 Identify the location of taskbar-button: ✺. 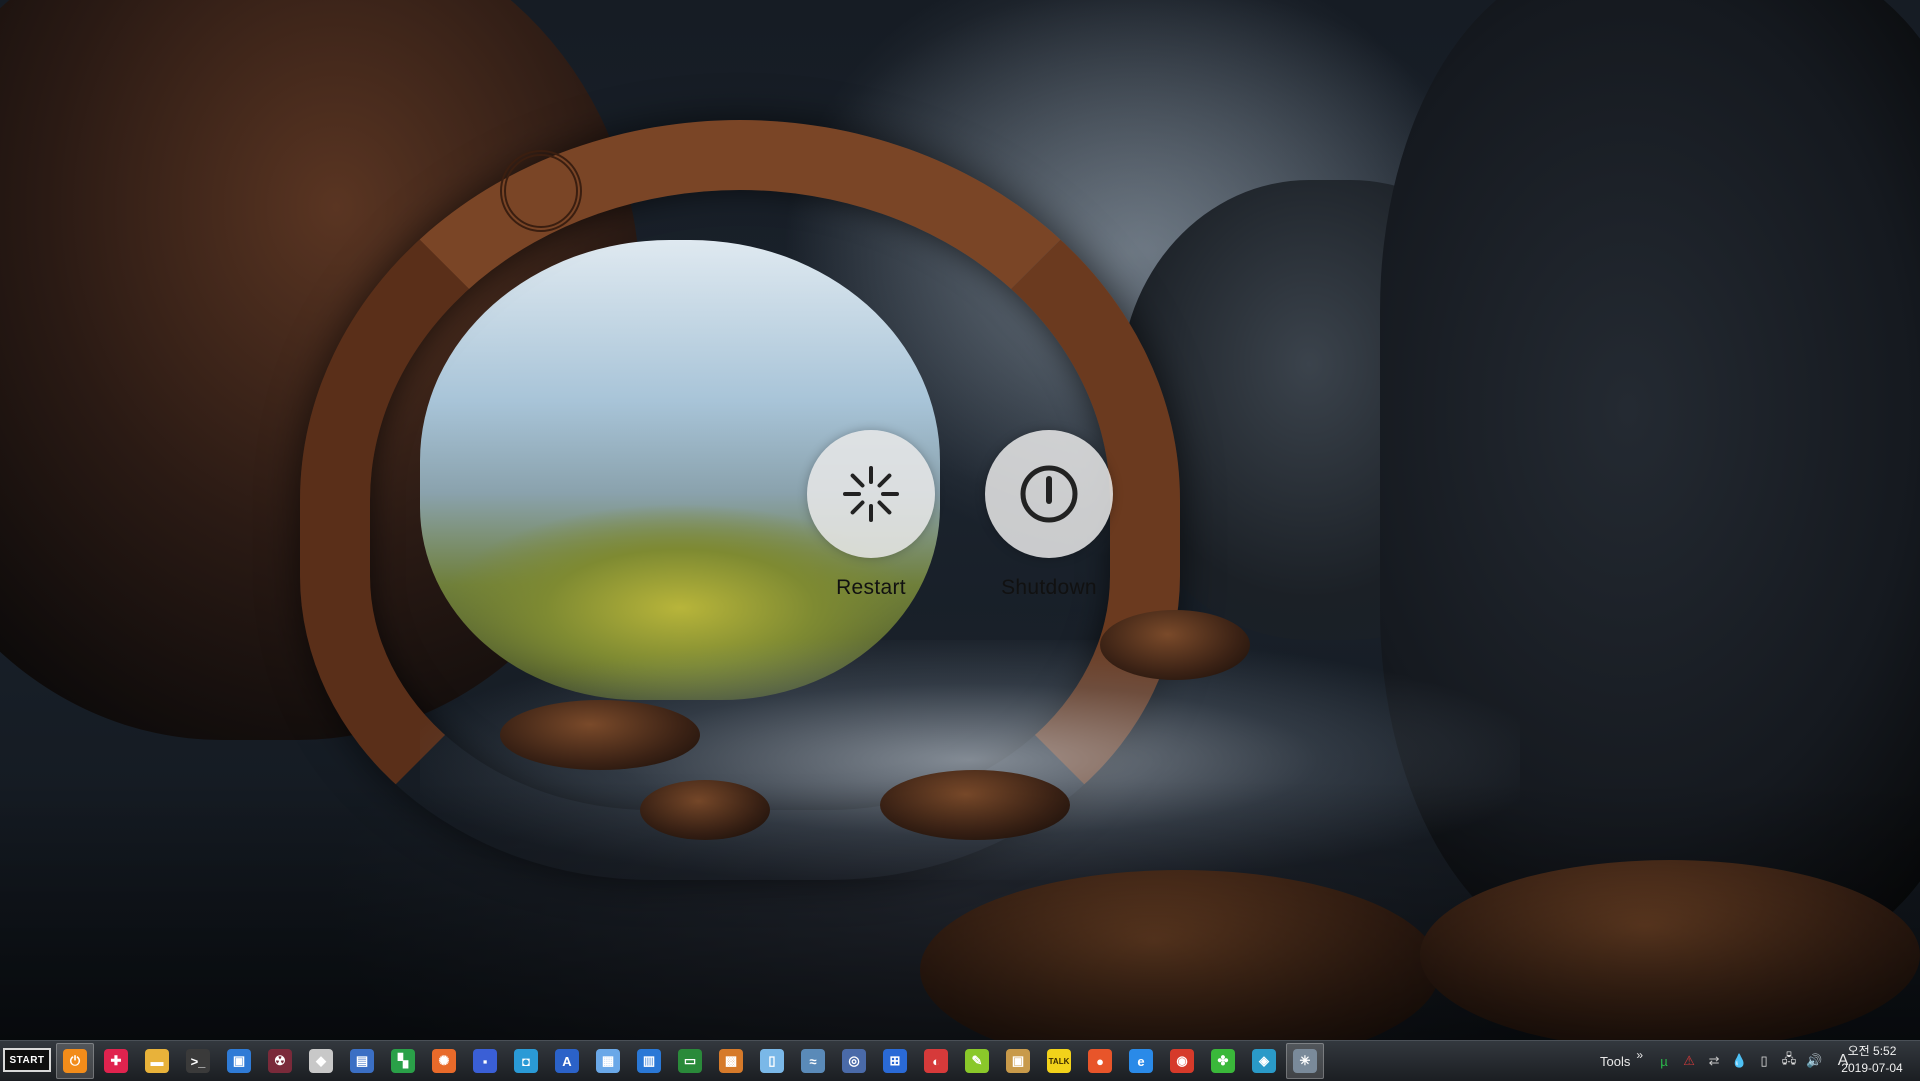
(444, 1061).